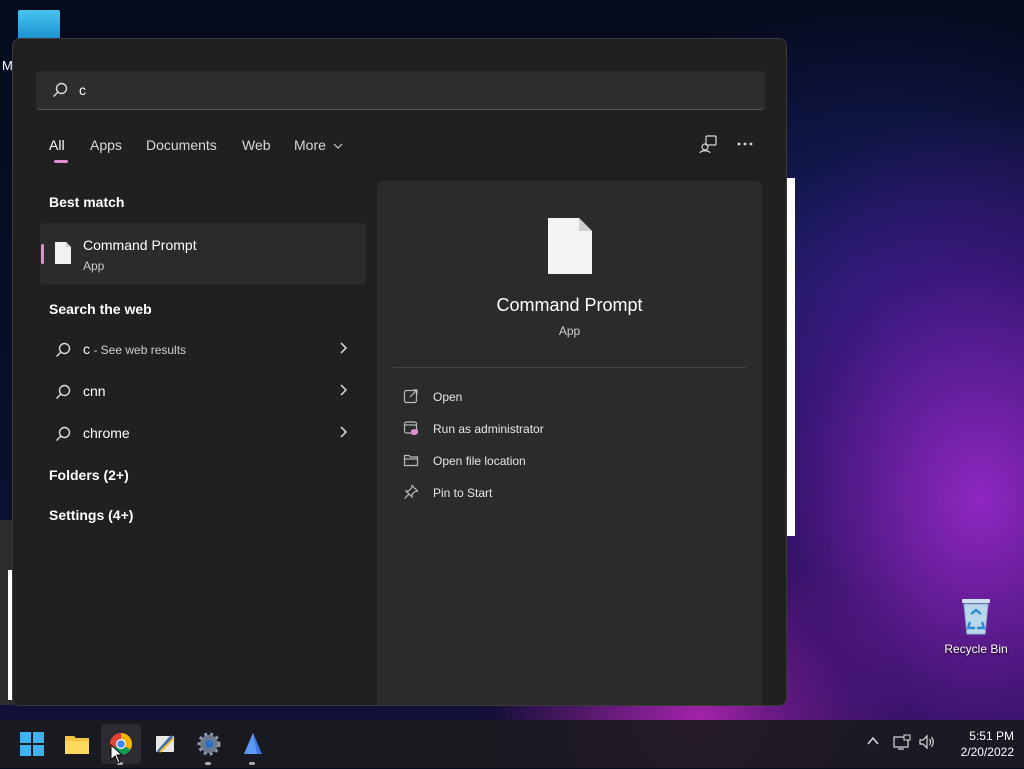 The image size is (1024, 769). Describe the element at coordinates (106, 433) in the screenshot. I see `web-result-label: chrome` at that location.